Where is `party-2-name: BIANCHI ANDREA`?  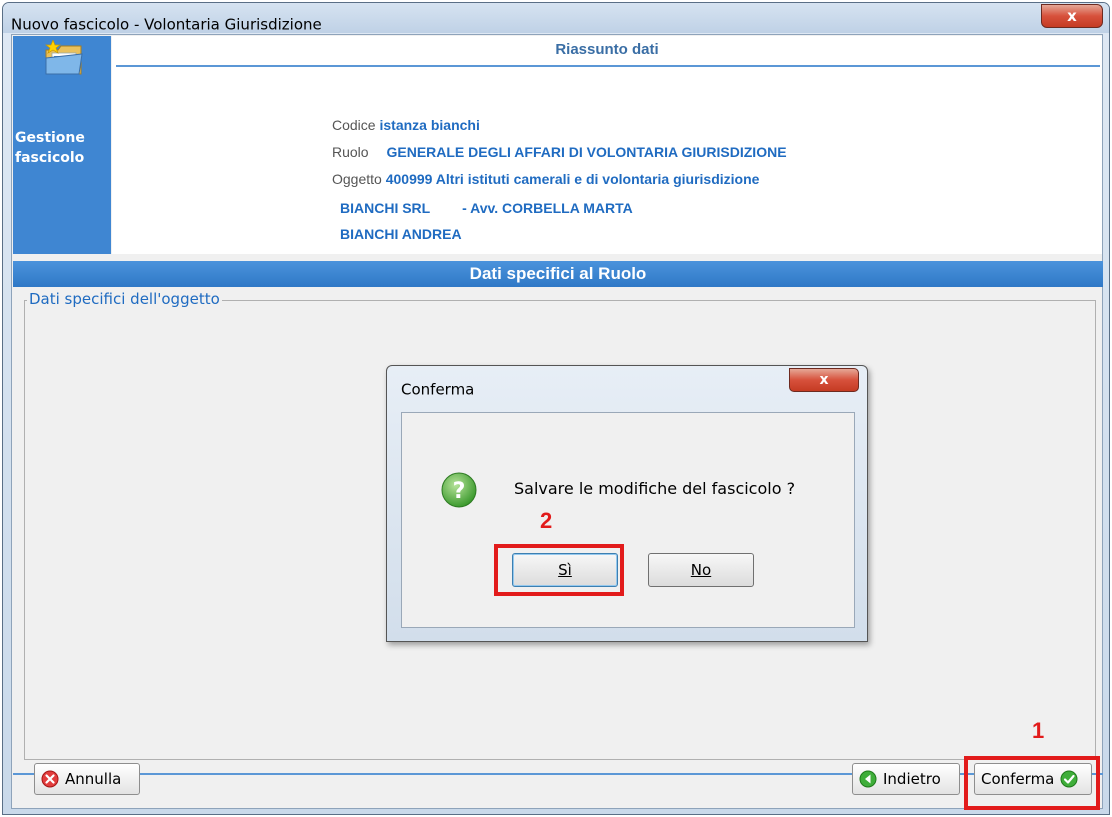
party-2-name: BIANCHI ANDREA is located at coordinates (401, 234).